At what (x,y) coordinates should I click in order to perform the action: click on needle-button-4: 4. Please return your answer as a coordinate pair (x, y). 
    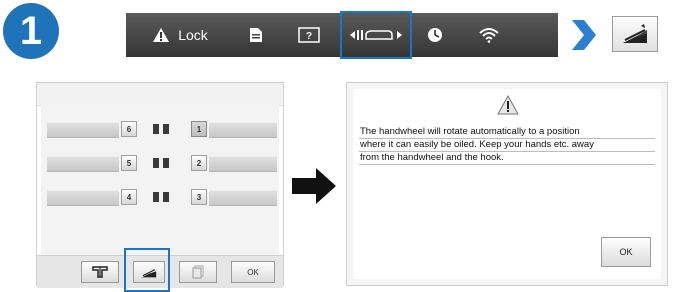
    Looking at the image, I should click on (129, 197).